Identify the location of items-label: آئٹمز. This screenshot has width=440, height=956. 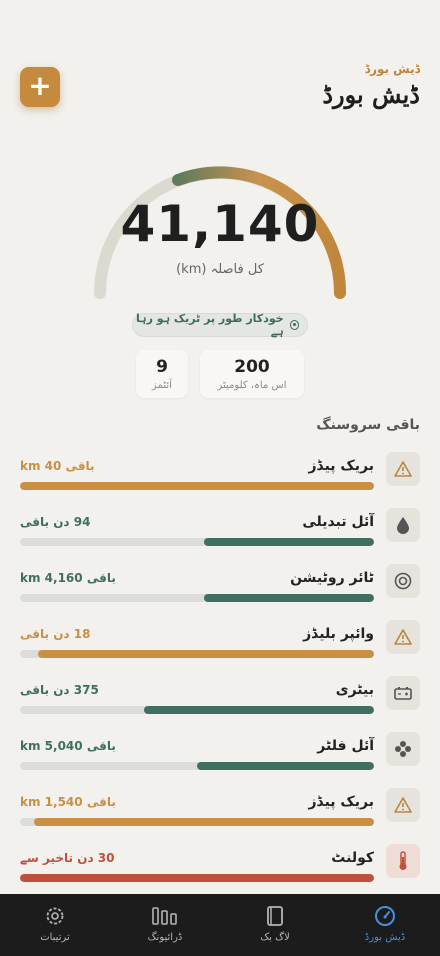
(162, 385).